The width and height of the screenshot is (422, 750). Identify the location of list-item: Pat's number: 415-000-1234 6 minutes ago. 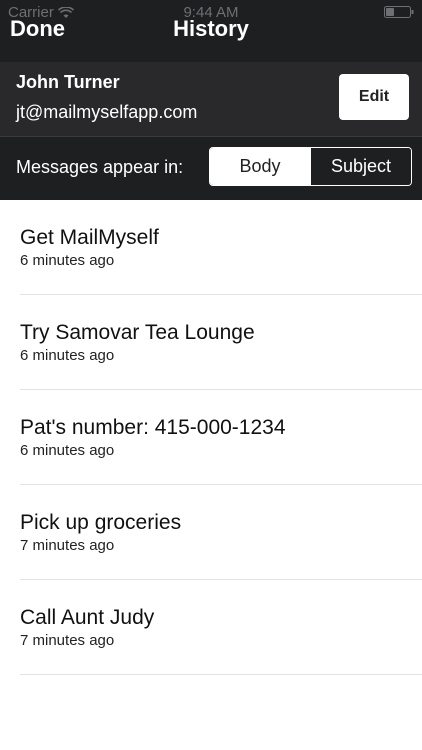
(221, 437).